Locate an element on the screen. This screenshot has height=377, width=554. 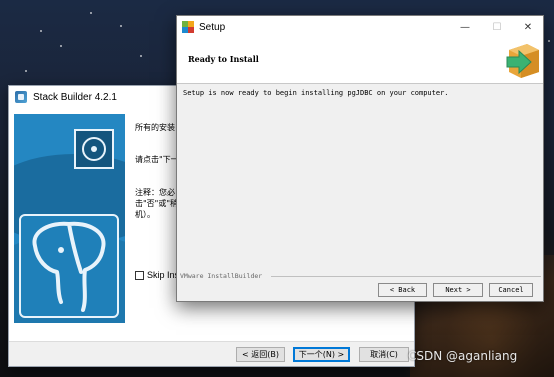
stack-builder-note-line1: 注释：您必 is located at coordinates (155, 192).